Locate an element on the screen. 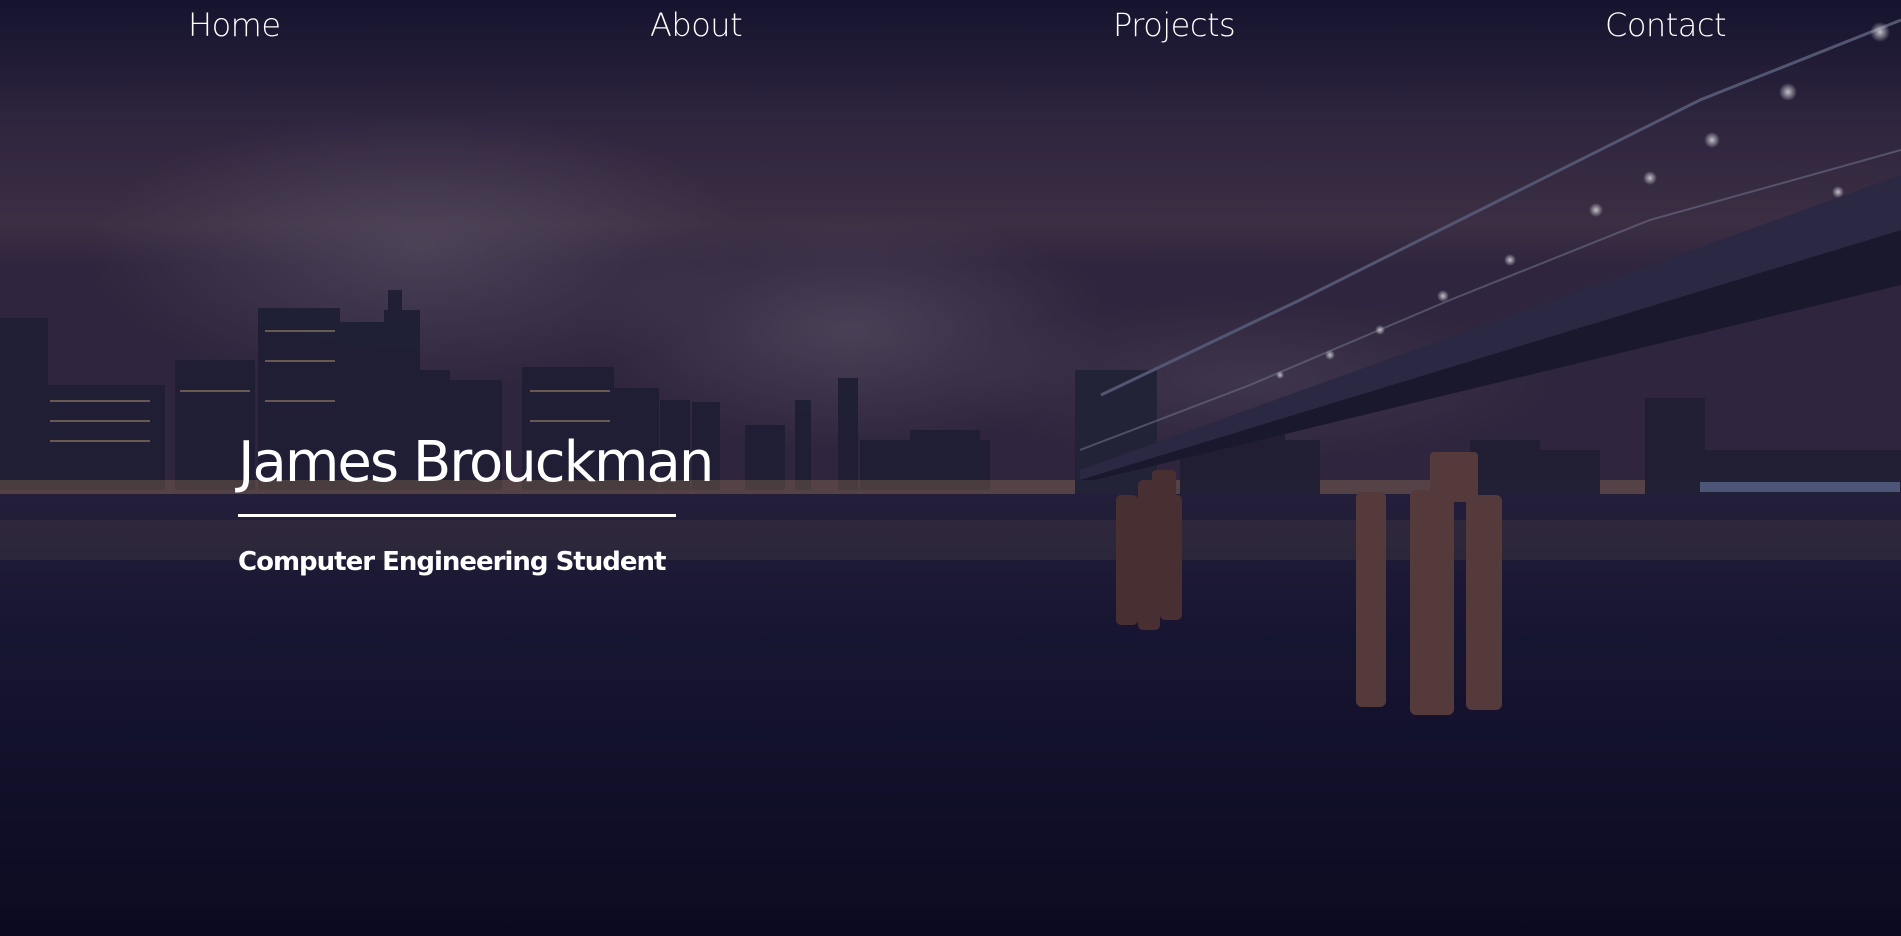 This screenshot has width=1901, height=936. main-nav: Home About Projects Contact is located at coordinates (950, 30).